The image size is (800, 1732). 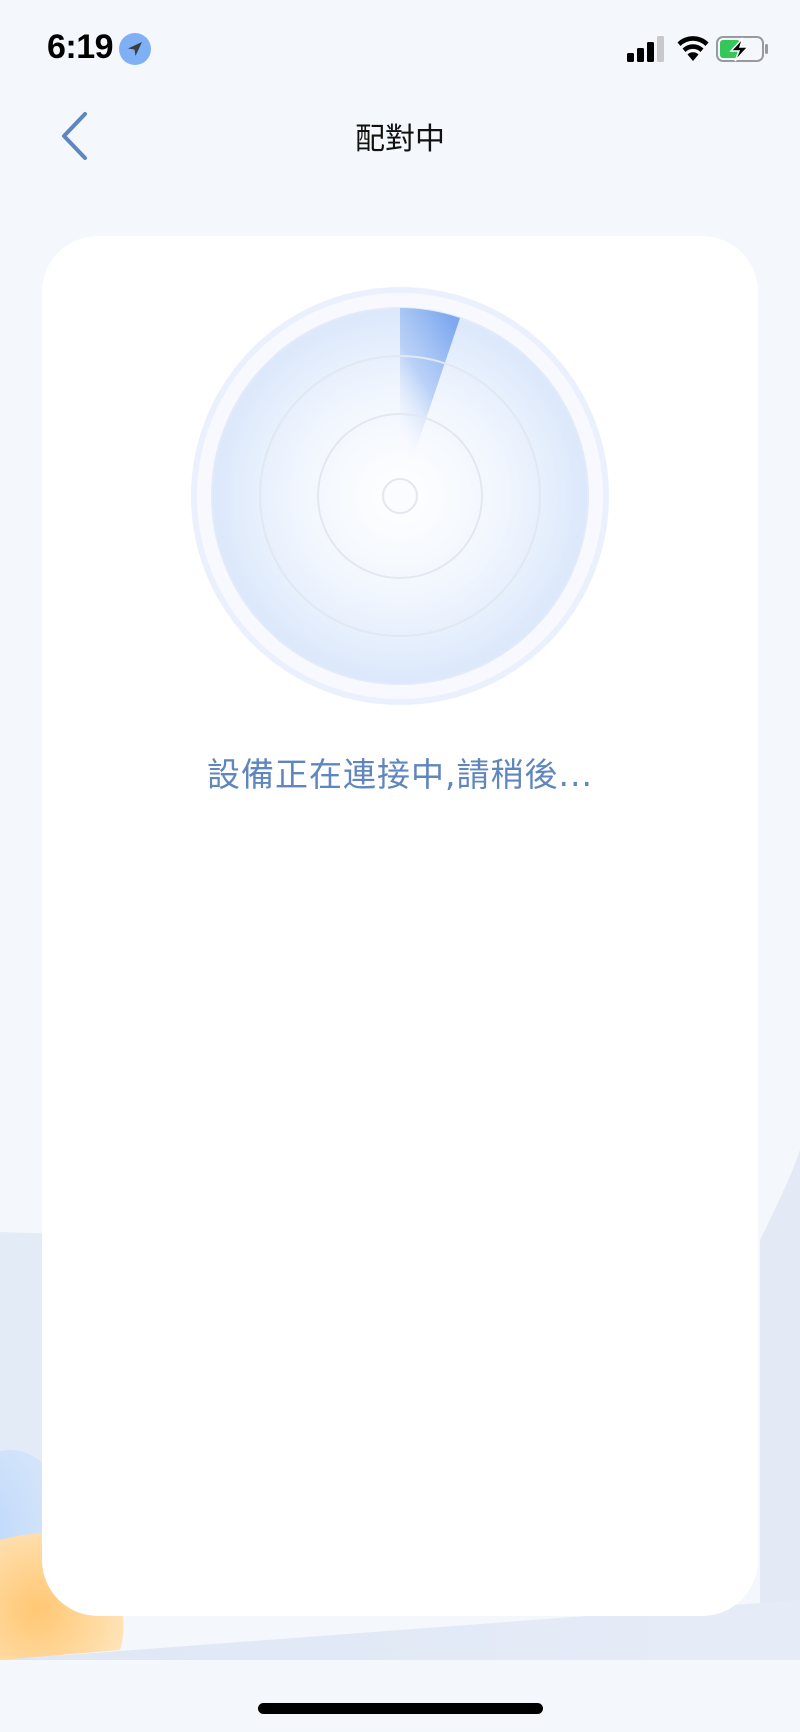 What do you see at coordinates (400, 139) in the screenshot?
I see `page-title: 配對中` at bounding box center [400, 139].